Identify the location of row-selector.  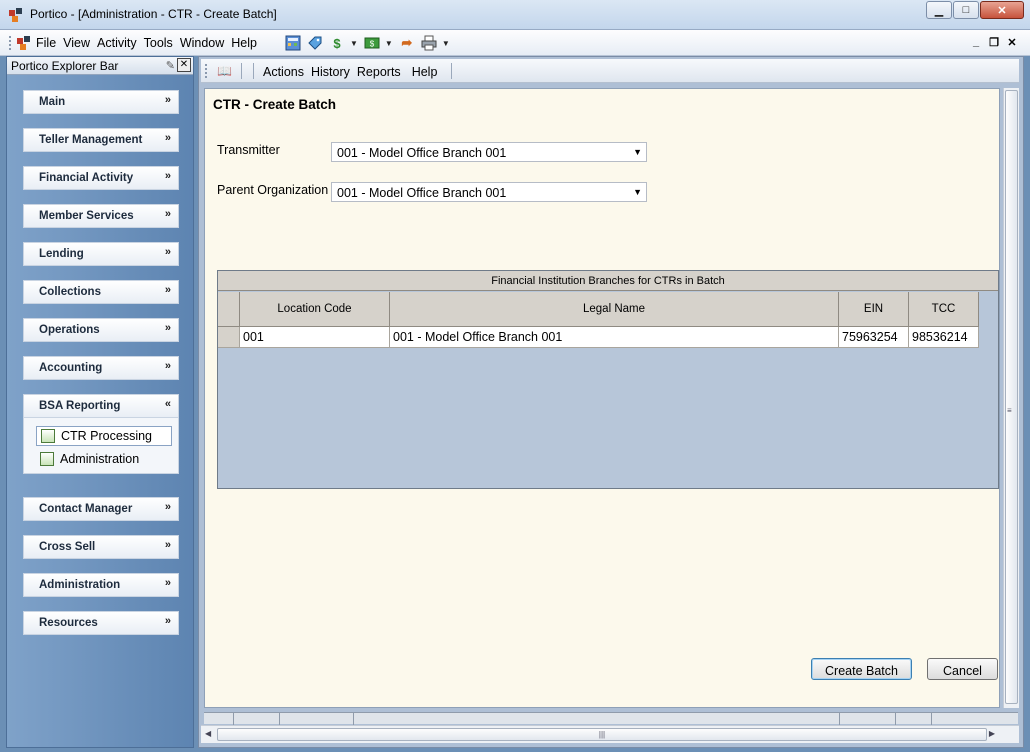
(229, 337).